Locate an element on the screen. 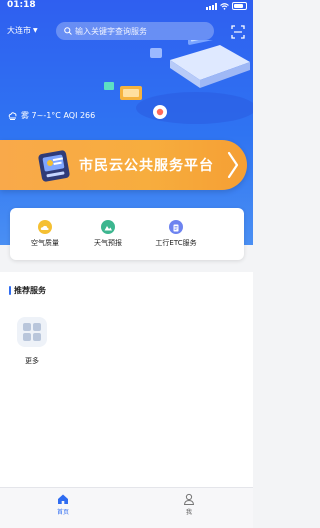 This screenshot has width=320, height=528. home-icon is located at coordinates (63, 499).